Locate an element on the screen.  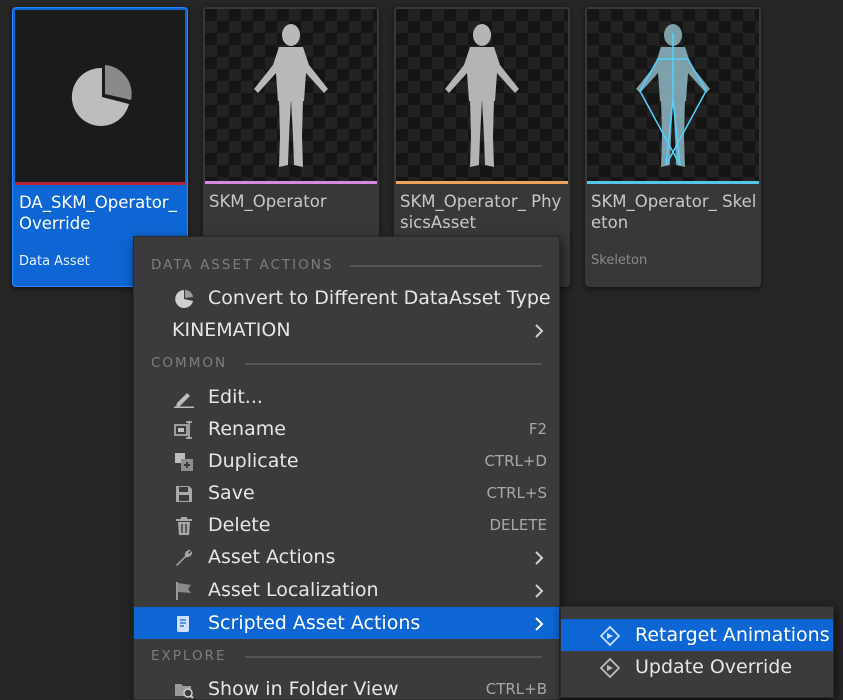
asset-type-label: Skeleton is located at coordinates (619, 260).